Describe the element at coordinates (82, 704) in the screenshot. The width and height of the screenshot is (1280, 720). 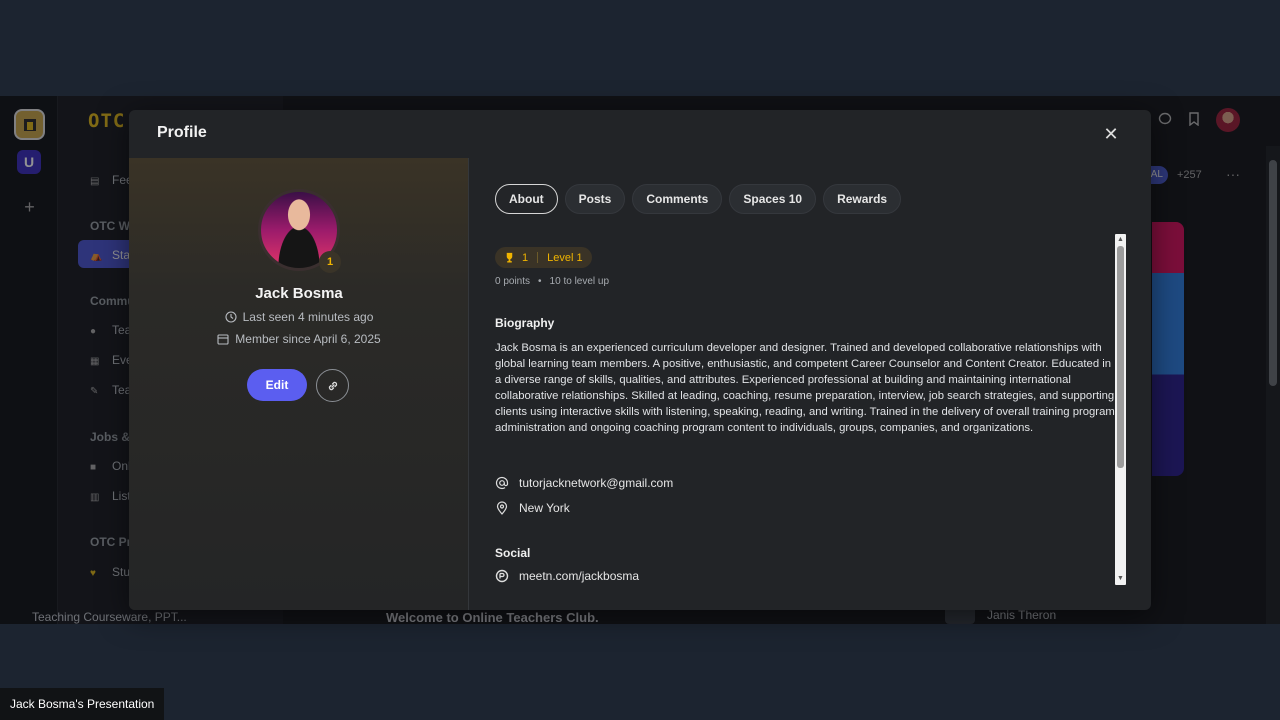
I see `presenter-label: Jack Bosma's Presentation` at that location.